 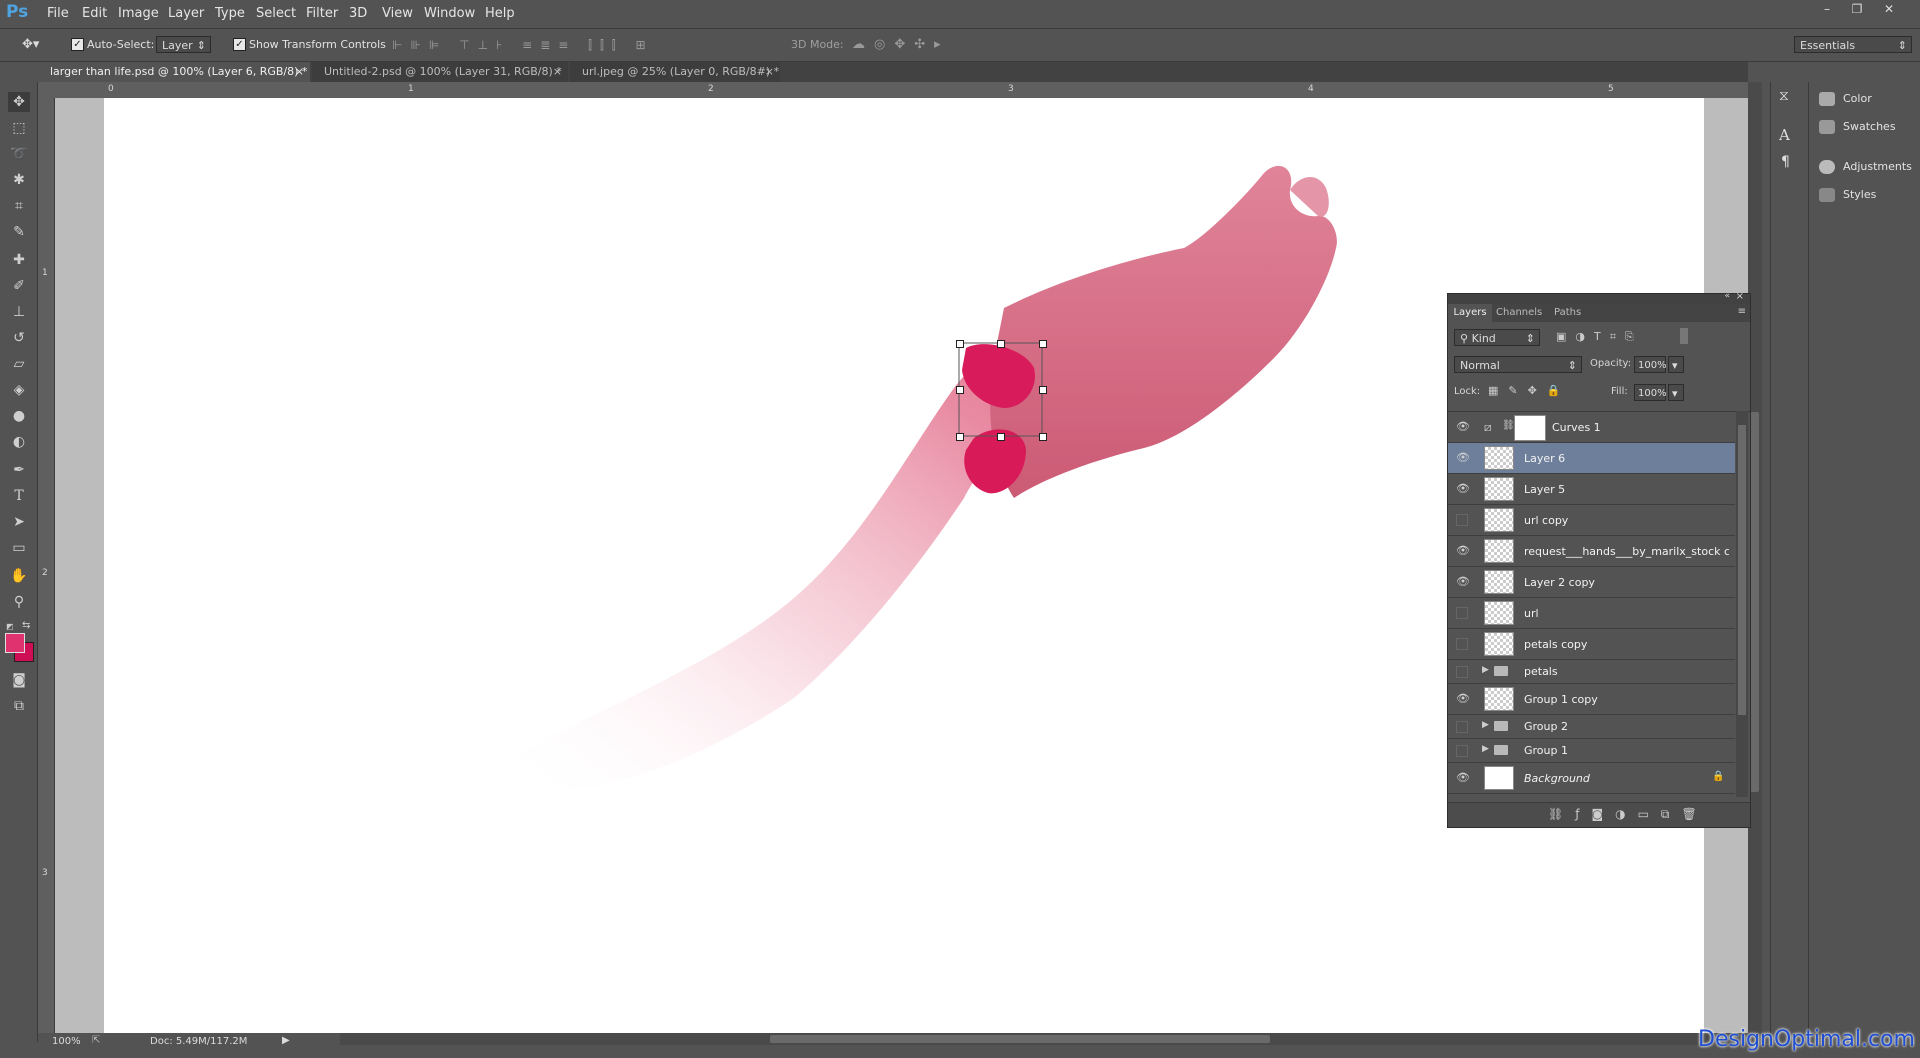 What do you see at coordinates (1784, 96) in the screenshot?
I see `history-icon: ⧖` at bounding box center [1784, 96].